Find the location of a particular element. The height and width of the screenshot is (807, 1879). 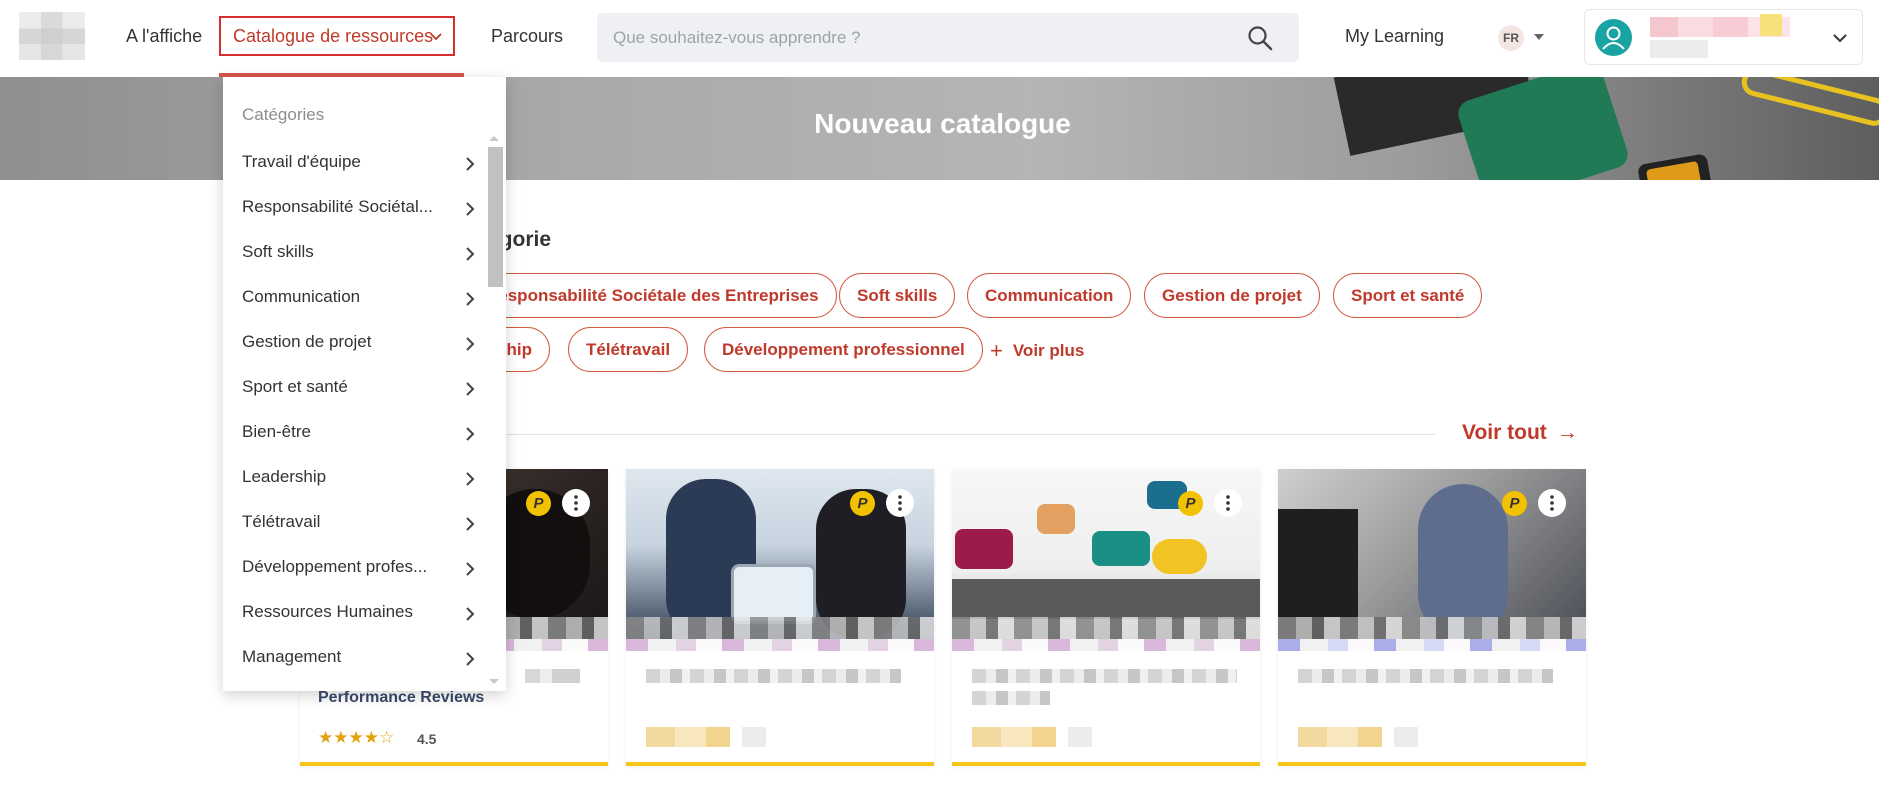

caret-down-icon is located at coordinates (1539, 37).